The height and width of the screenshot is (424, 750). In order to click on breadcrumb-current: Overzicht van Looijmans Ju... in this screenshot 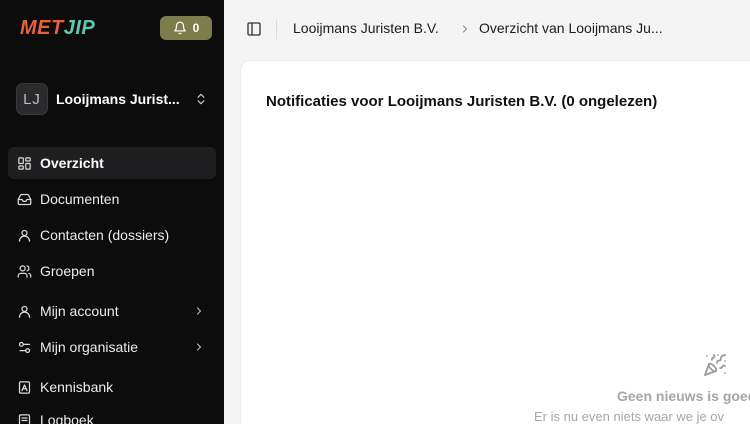, I will do `click(571, 28)`.